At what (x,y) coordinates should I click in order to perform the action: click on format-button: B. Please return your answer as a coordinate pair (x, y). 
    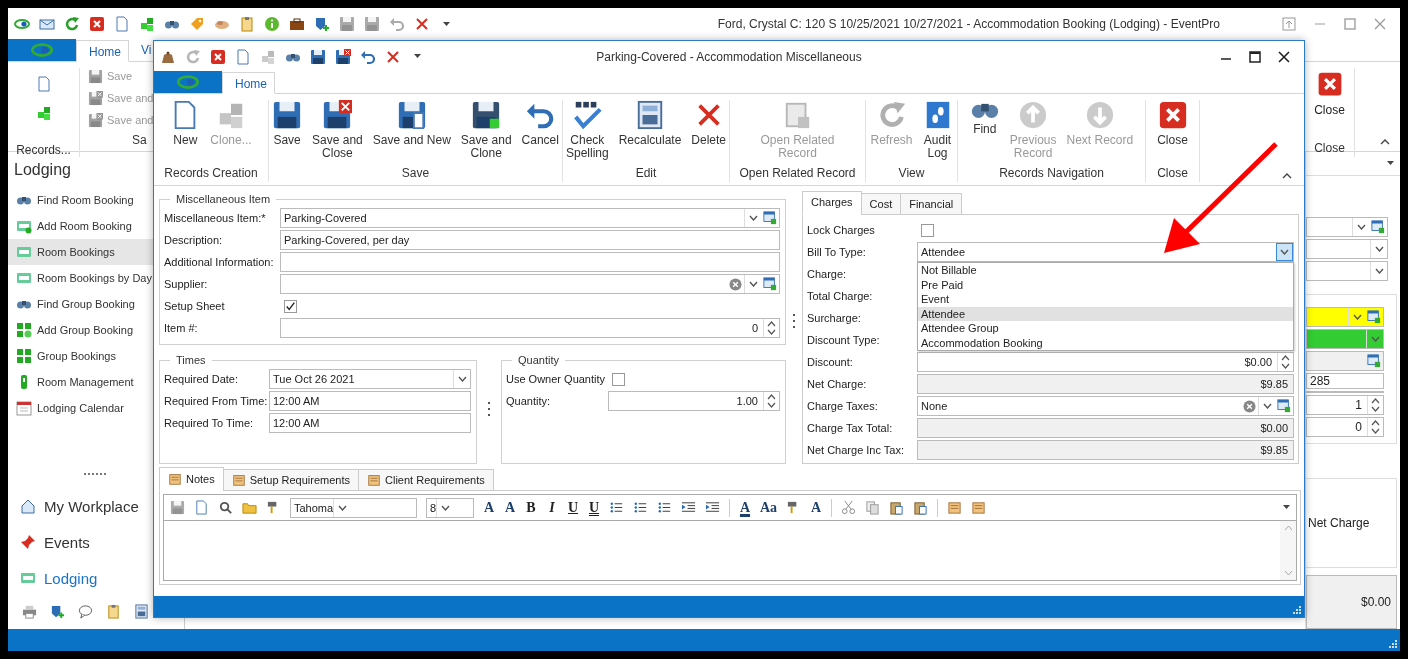
    Looking at the image, I should click on (531, 507).